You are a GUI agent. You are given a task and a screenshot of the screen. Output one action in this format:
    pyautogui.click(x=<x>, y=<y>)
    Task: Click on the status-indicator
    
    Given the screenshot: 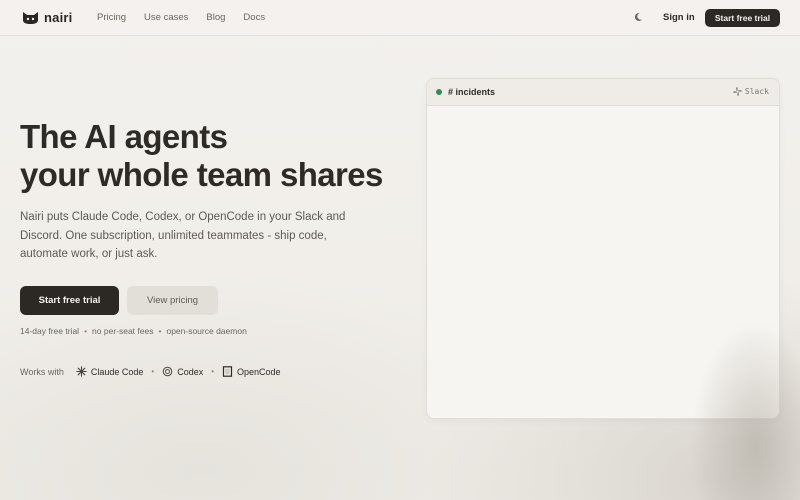 What is the action you would take?
    pyautogui.click(x=439, y=92)
    